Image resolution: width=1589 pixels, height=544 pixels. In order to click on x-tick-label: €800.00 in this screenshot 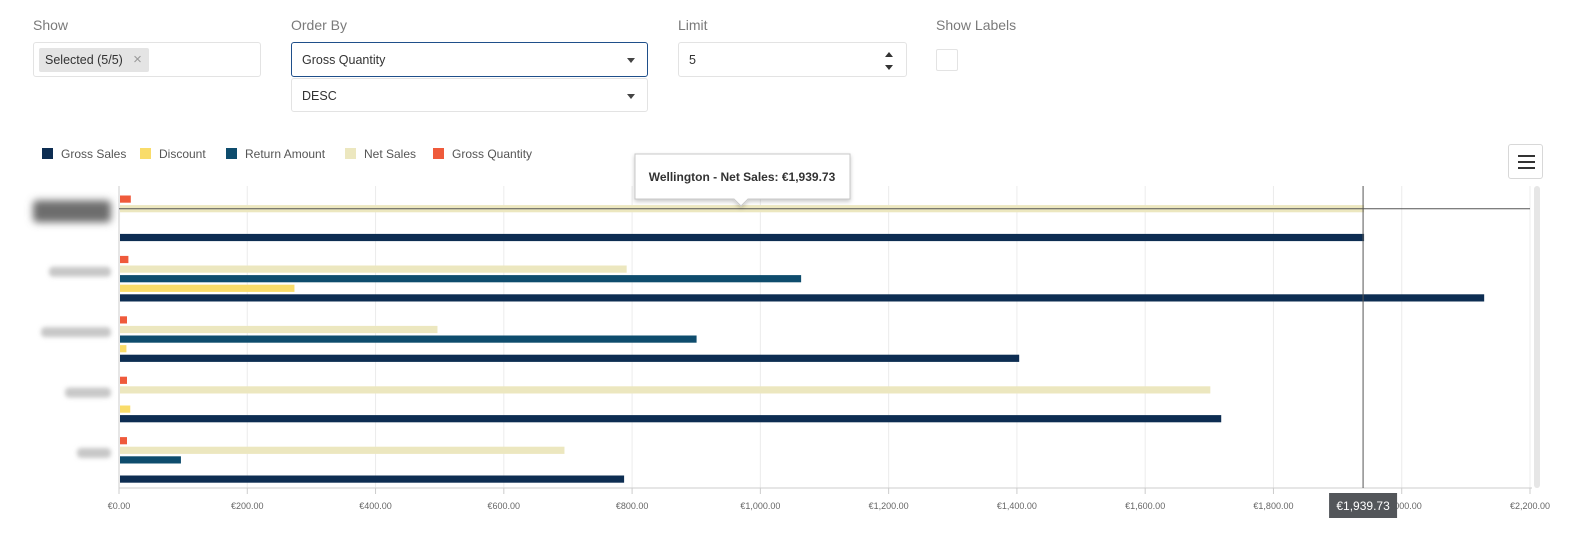, I will do `click(632, 506)`.